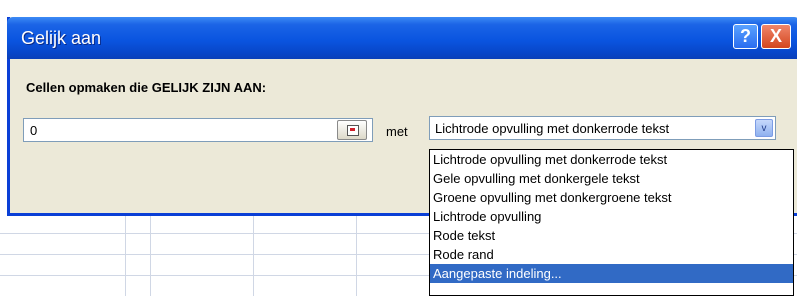 Image resolution: width=797 pixels, height=296 pixels. What do you see at coordinates (611, 197) in the screenshot?
I see `format-option: Groene opvulling met donkergroene tekst` at bounding box center [611, 197].